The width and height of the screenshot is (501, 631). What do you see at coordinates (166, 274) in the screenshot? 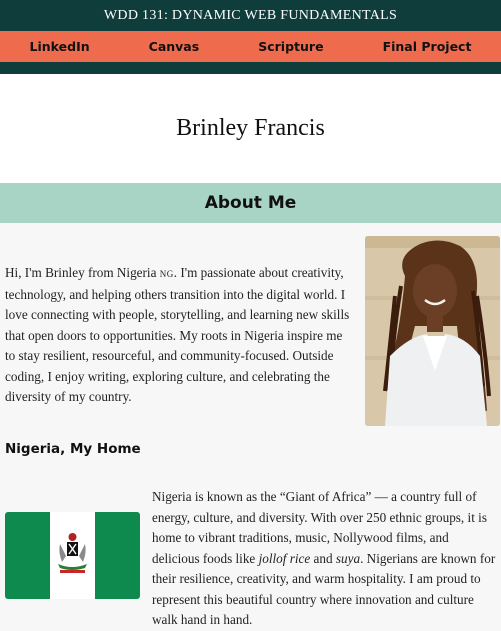
I see `nigeria-flag-emoji: NG` at bounding box center [166, 274].